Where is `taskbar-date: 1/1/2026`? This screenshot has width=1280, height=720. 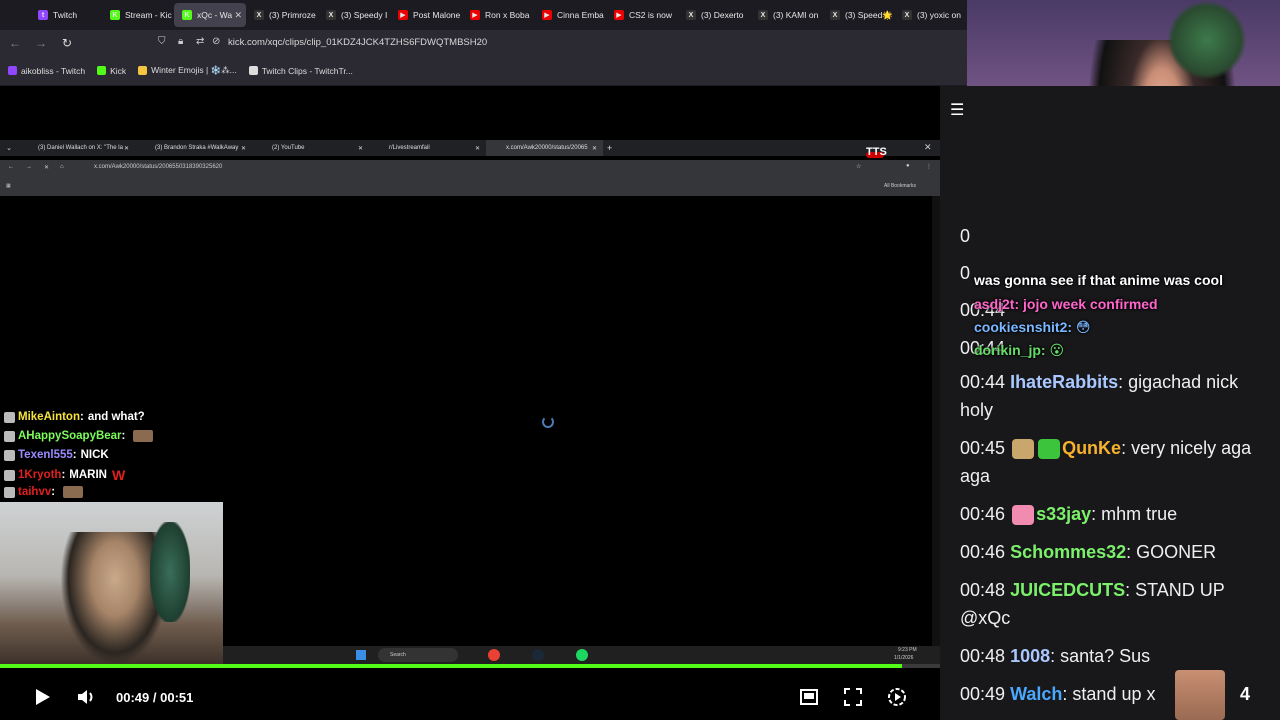
taskbar-date: 1/1/2026 is located at coordinates (904, 658).